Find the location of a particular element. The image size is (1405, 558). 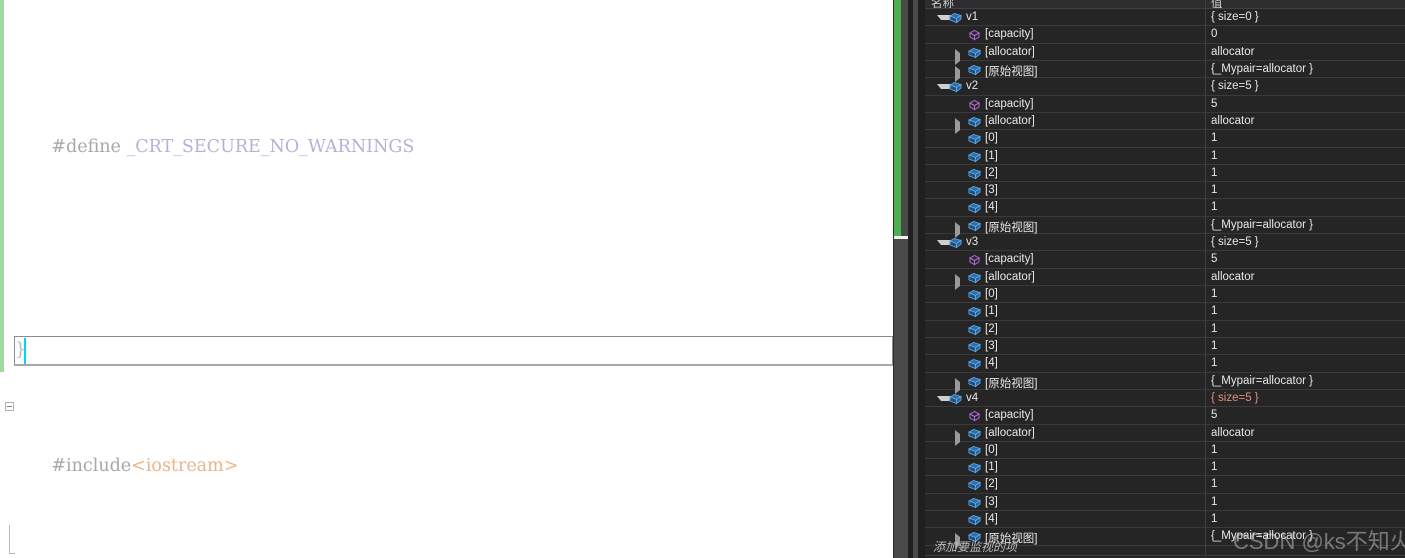

watch-row: v2 { size=5 } is located at coordinates (1165, 87).